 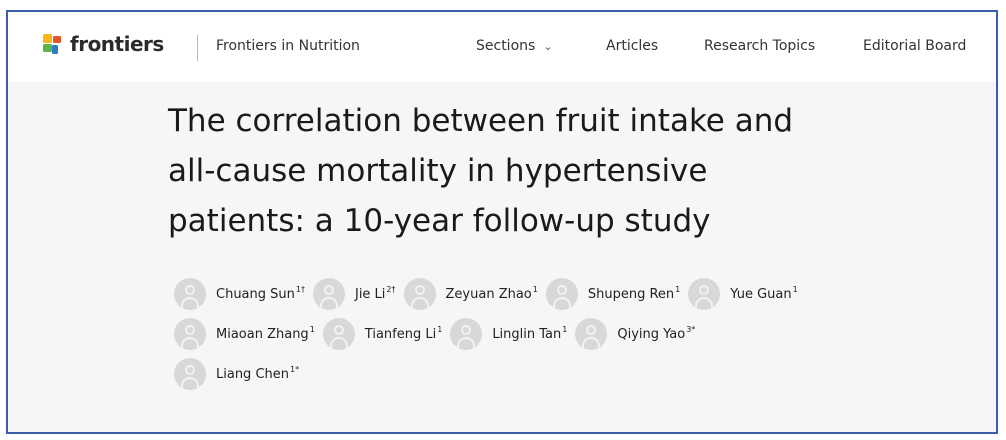 I want to click on author-chip: Miaoan Zhang1, so click(x=244, y=333).